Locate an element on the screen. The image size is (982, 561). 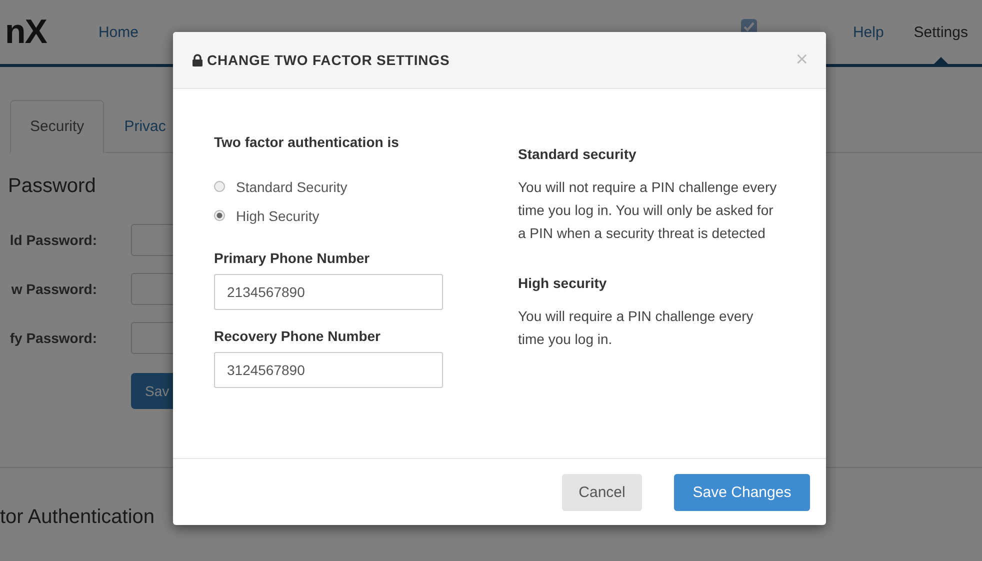
field-label: Recovery Phone Number is located at coordinates (298, 336).